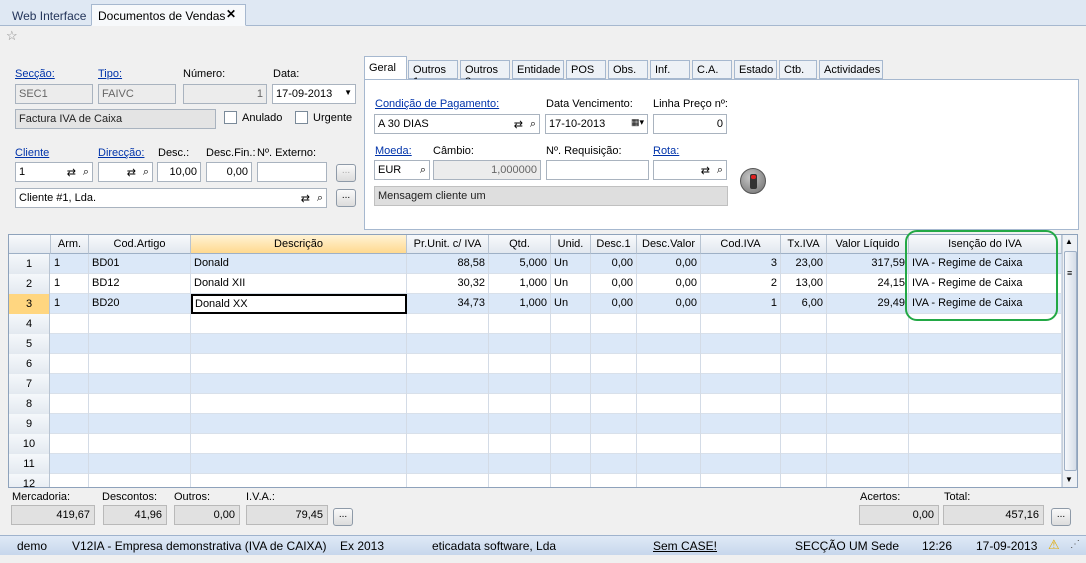 This screenshot has width=1086, height=563. Describe the element at coordinates (586, 69) in the screenshot. I see `tab-pos: POS` at that location.